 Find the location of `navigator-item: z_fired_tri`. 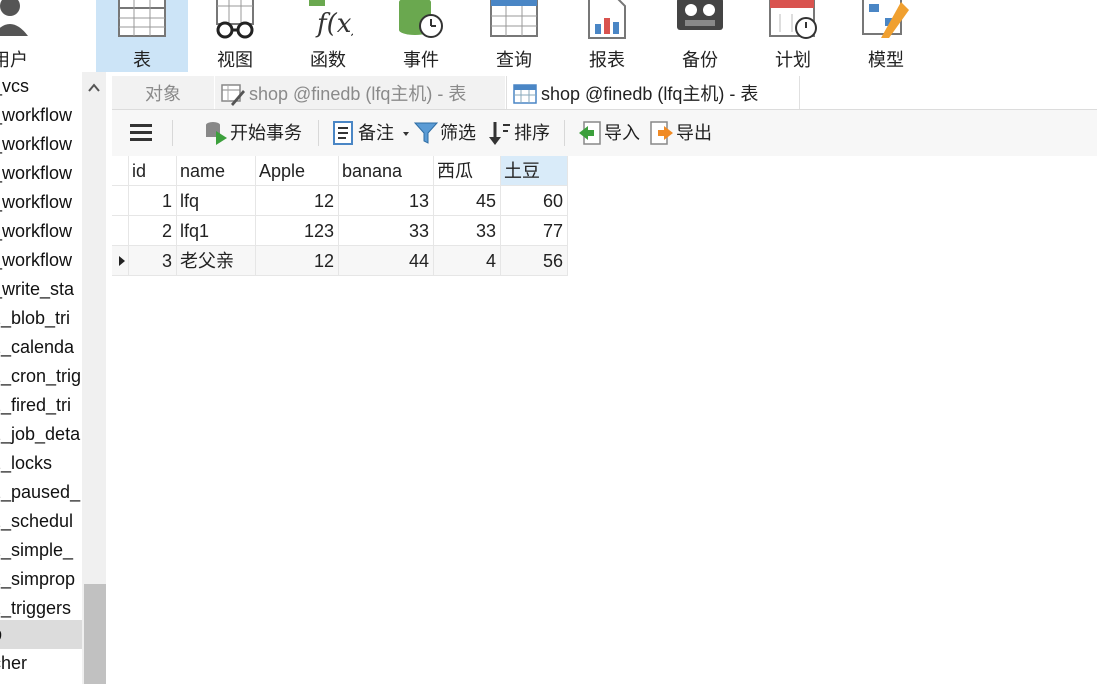

navigator-item: z_fired_tri is located at coordinates (41, 405).